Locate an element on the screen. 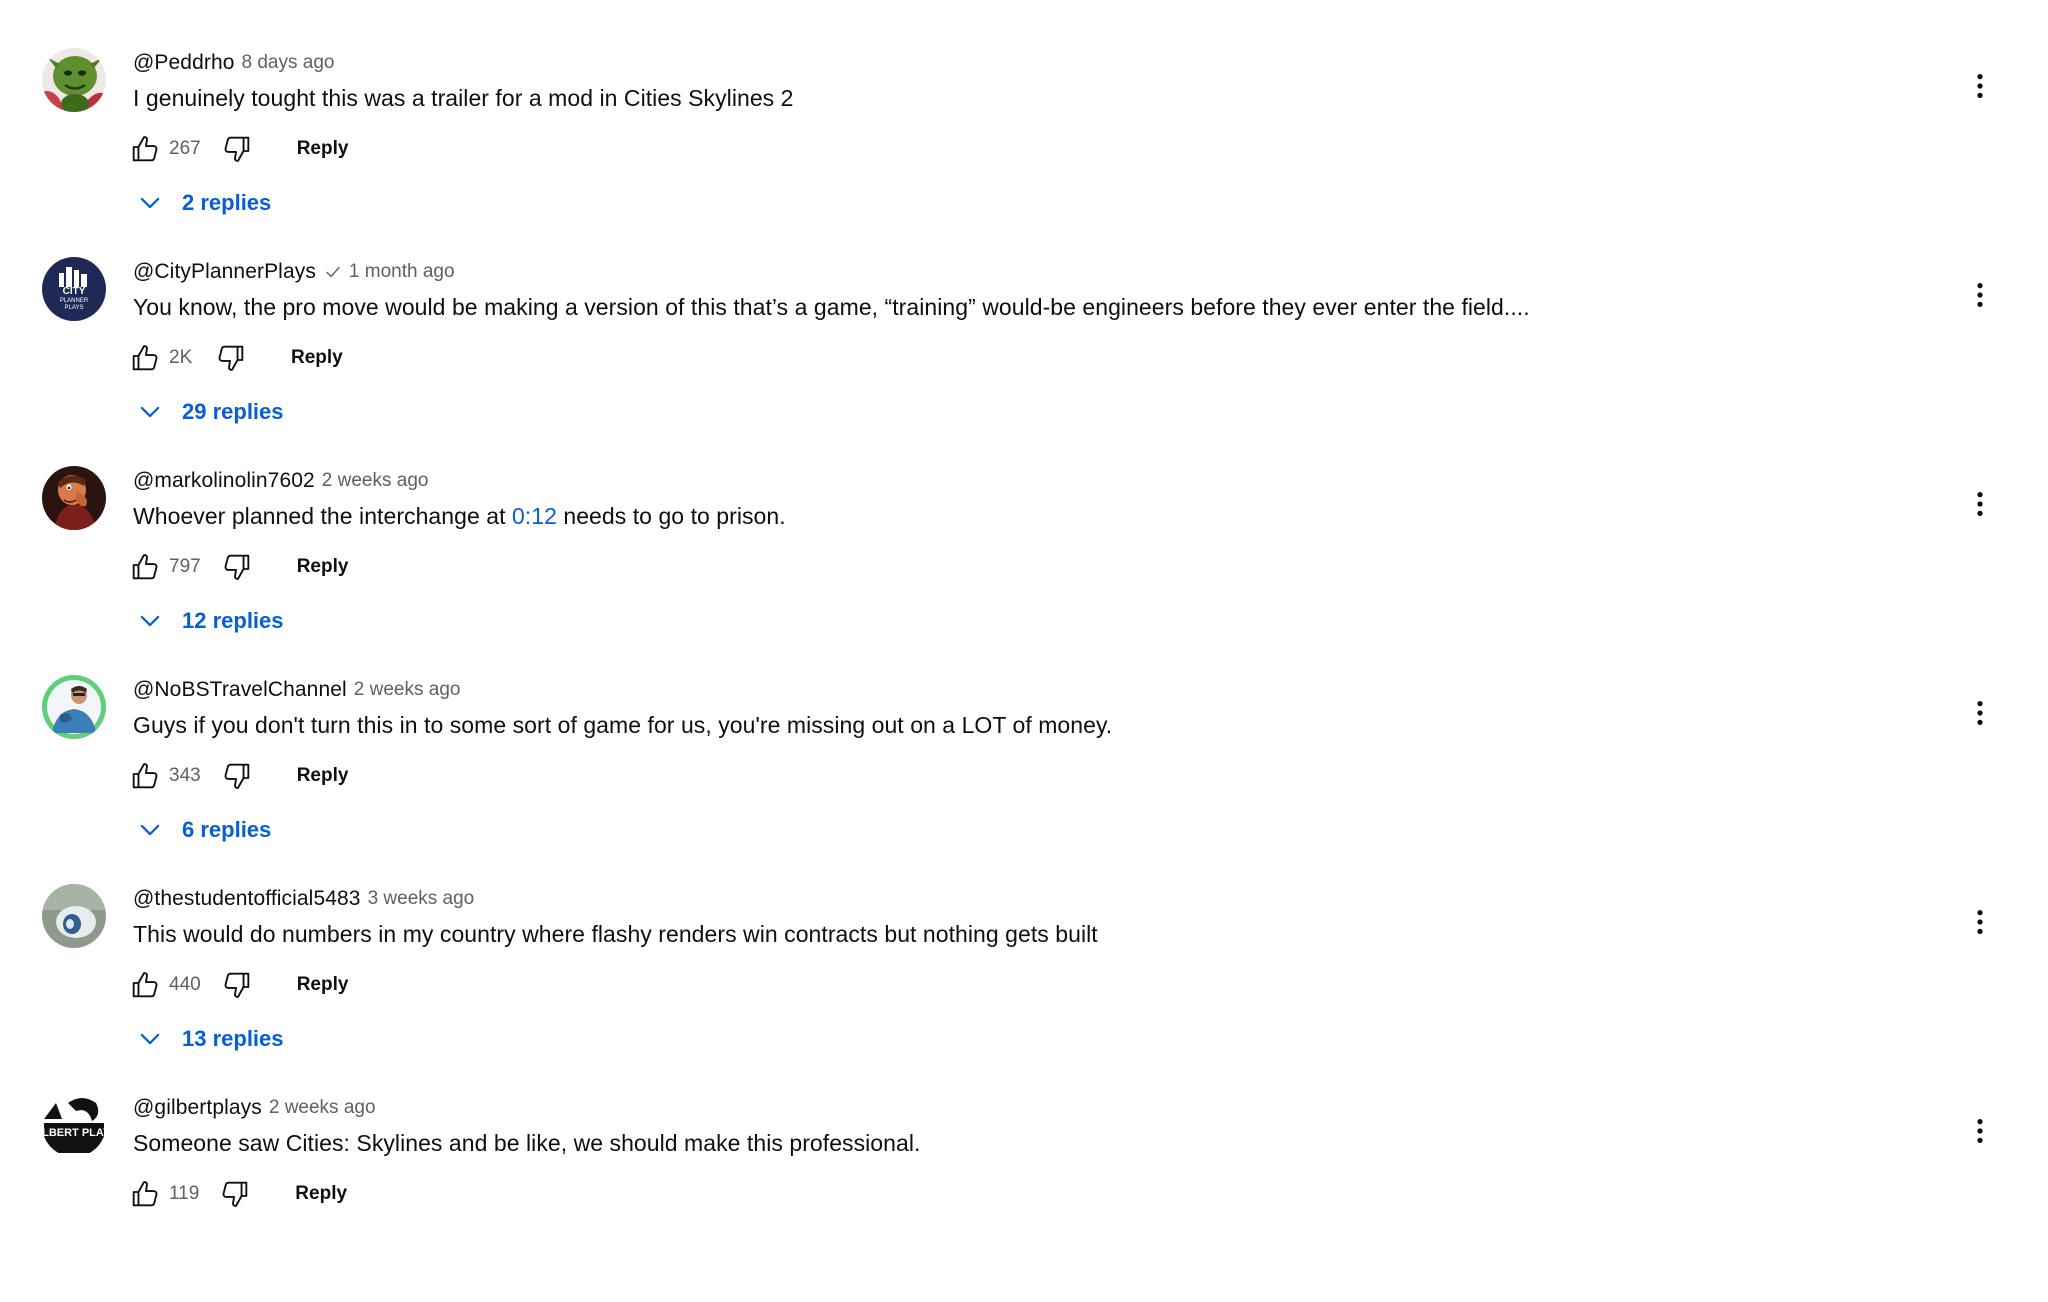  view-replies-button: 13 replies is located at coordinates (210, 1039).